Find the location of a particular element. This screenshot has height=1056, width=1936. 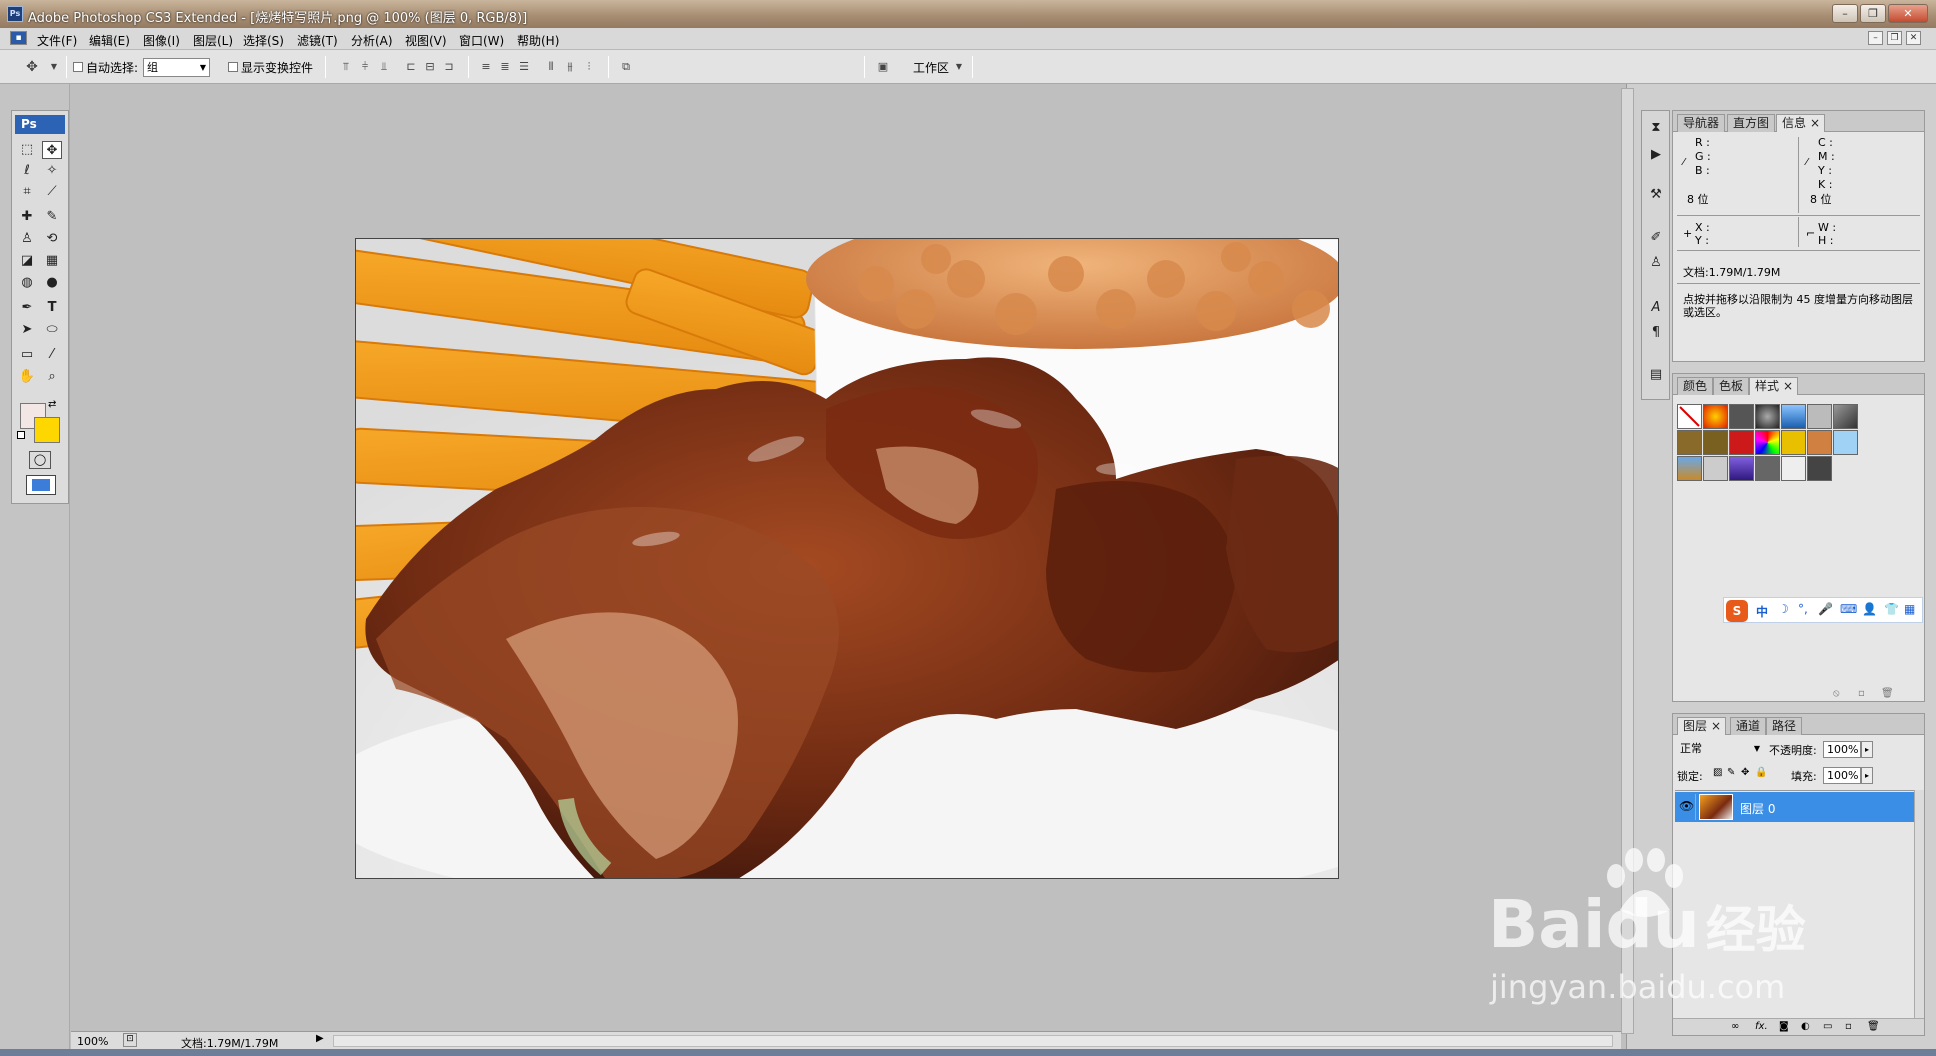

tab-styles: 样式 × is located at coordinates (1774, 386).